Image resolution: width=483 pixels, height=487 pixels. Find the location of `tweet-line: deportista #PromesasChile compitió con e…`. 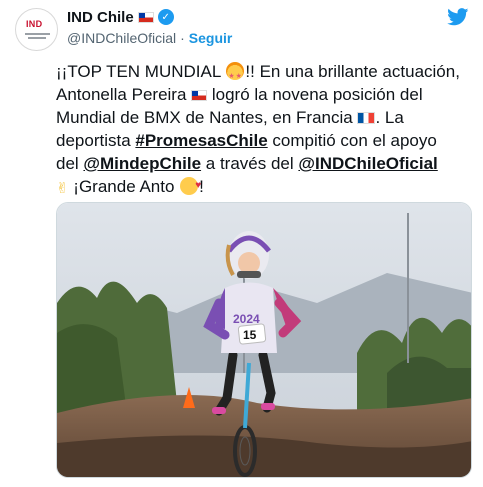

tweet-line: deportista #PromesasChile compitió con e… is located at coordinates (266, 140).